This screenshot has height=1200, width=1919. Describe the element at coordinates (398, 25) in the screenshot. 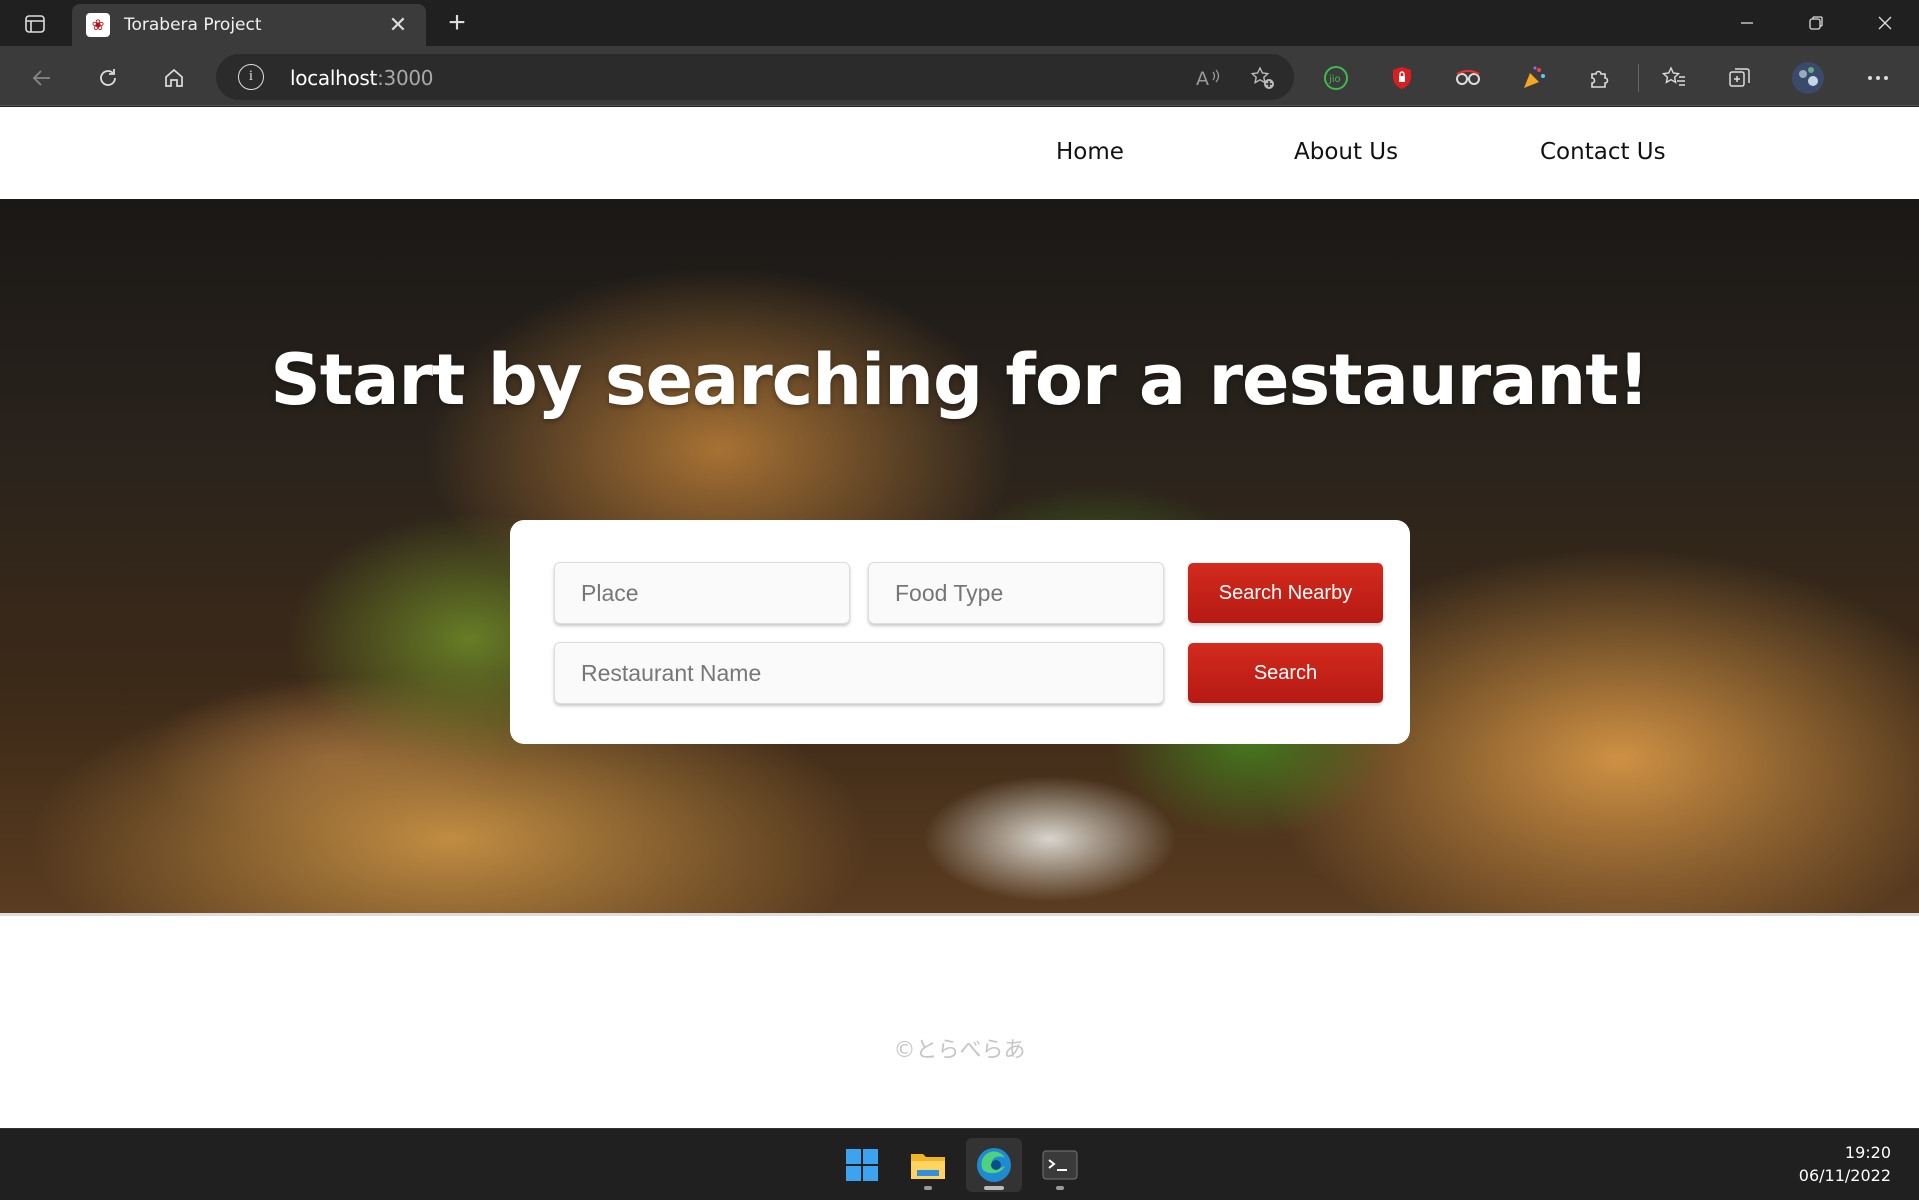

I see `close-tab-icon: ✕` at that location.